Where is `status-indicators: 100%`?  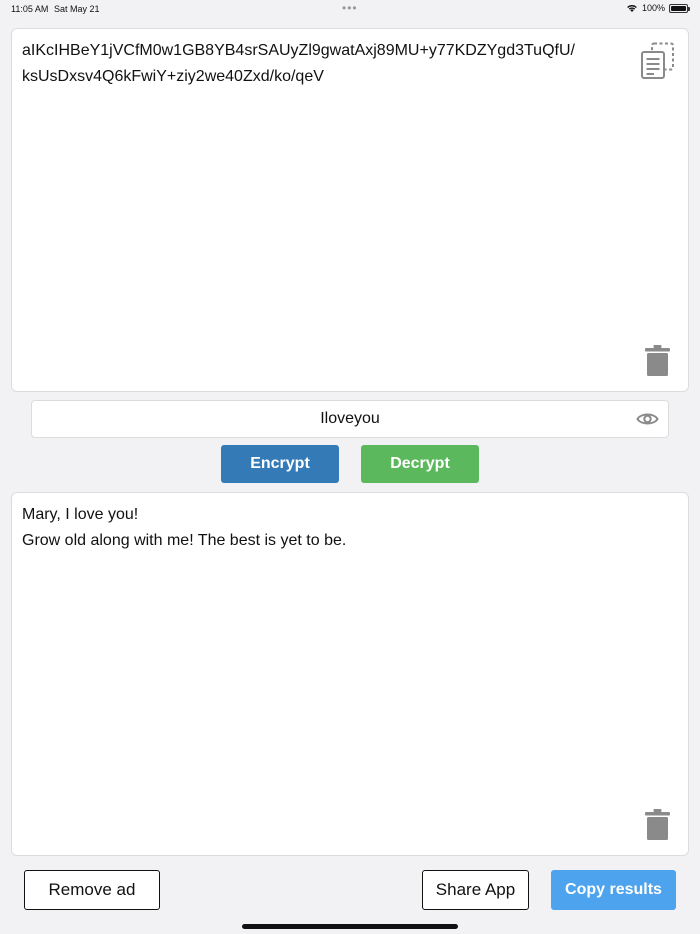 status-indicators: 100% is located at coordinates (658, 8).